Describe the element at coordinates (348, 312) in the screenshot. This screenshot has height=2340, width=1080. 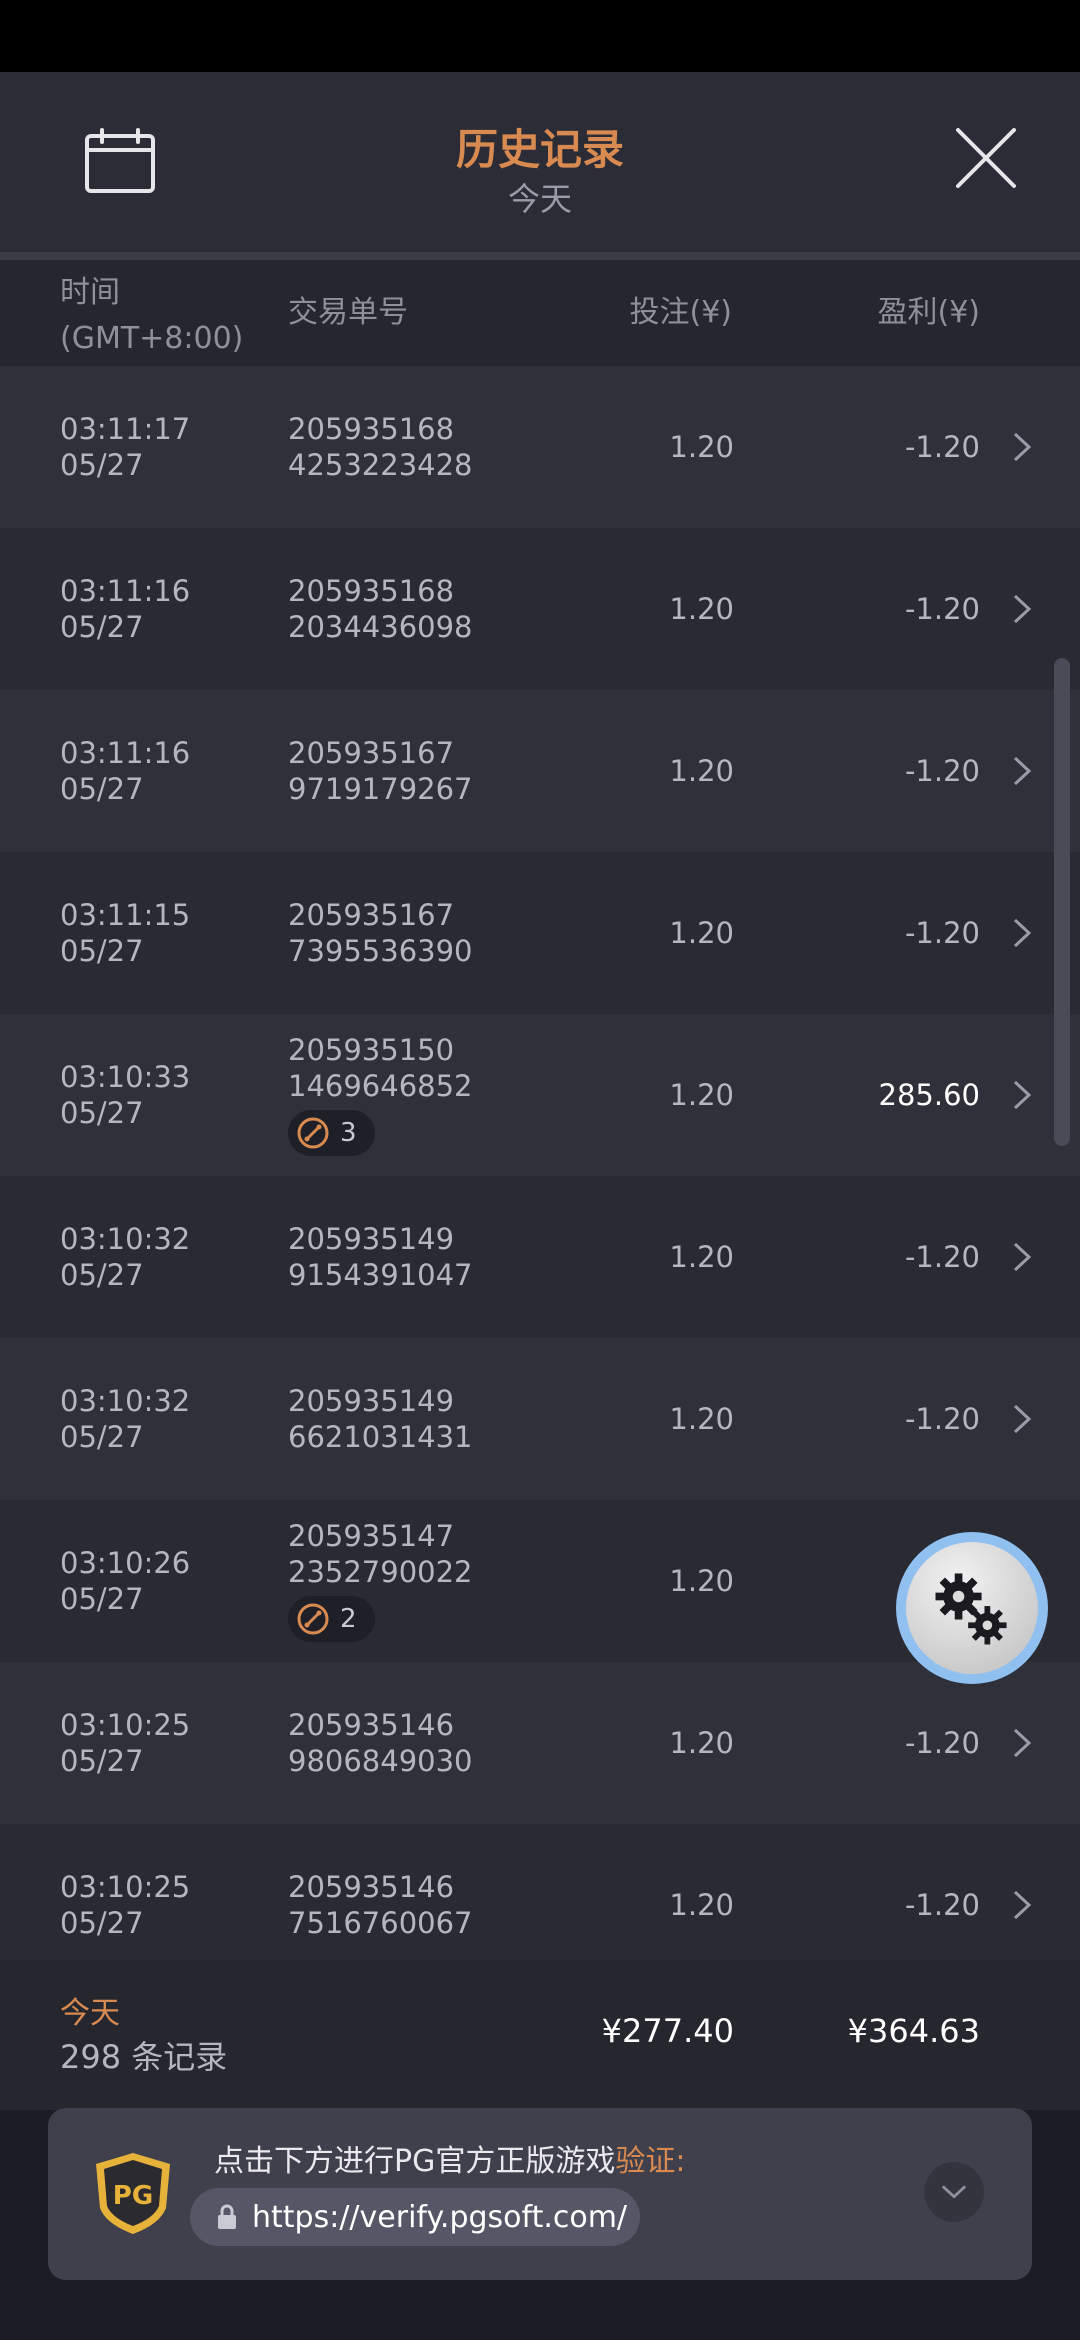
I see `column-order: 交易单号` at that location.